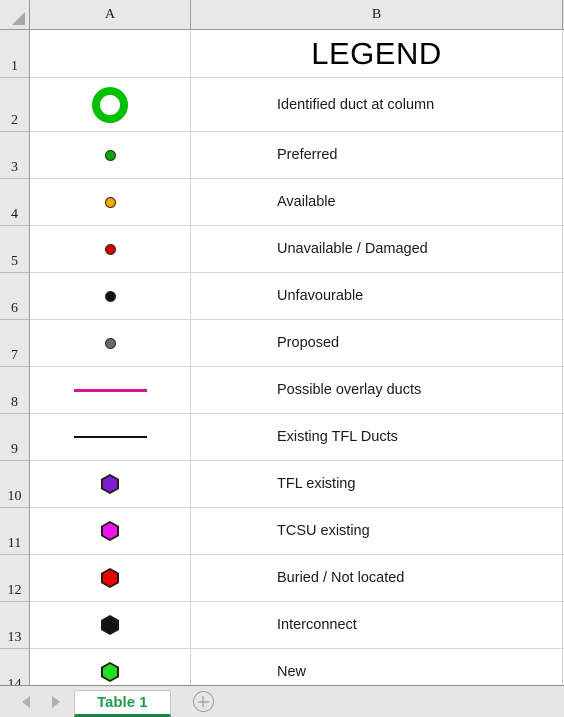  Describe the element at coordinates (14, 308) in the screenshot. I see `row-header-label: 6` at that location.